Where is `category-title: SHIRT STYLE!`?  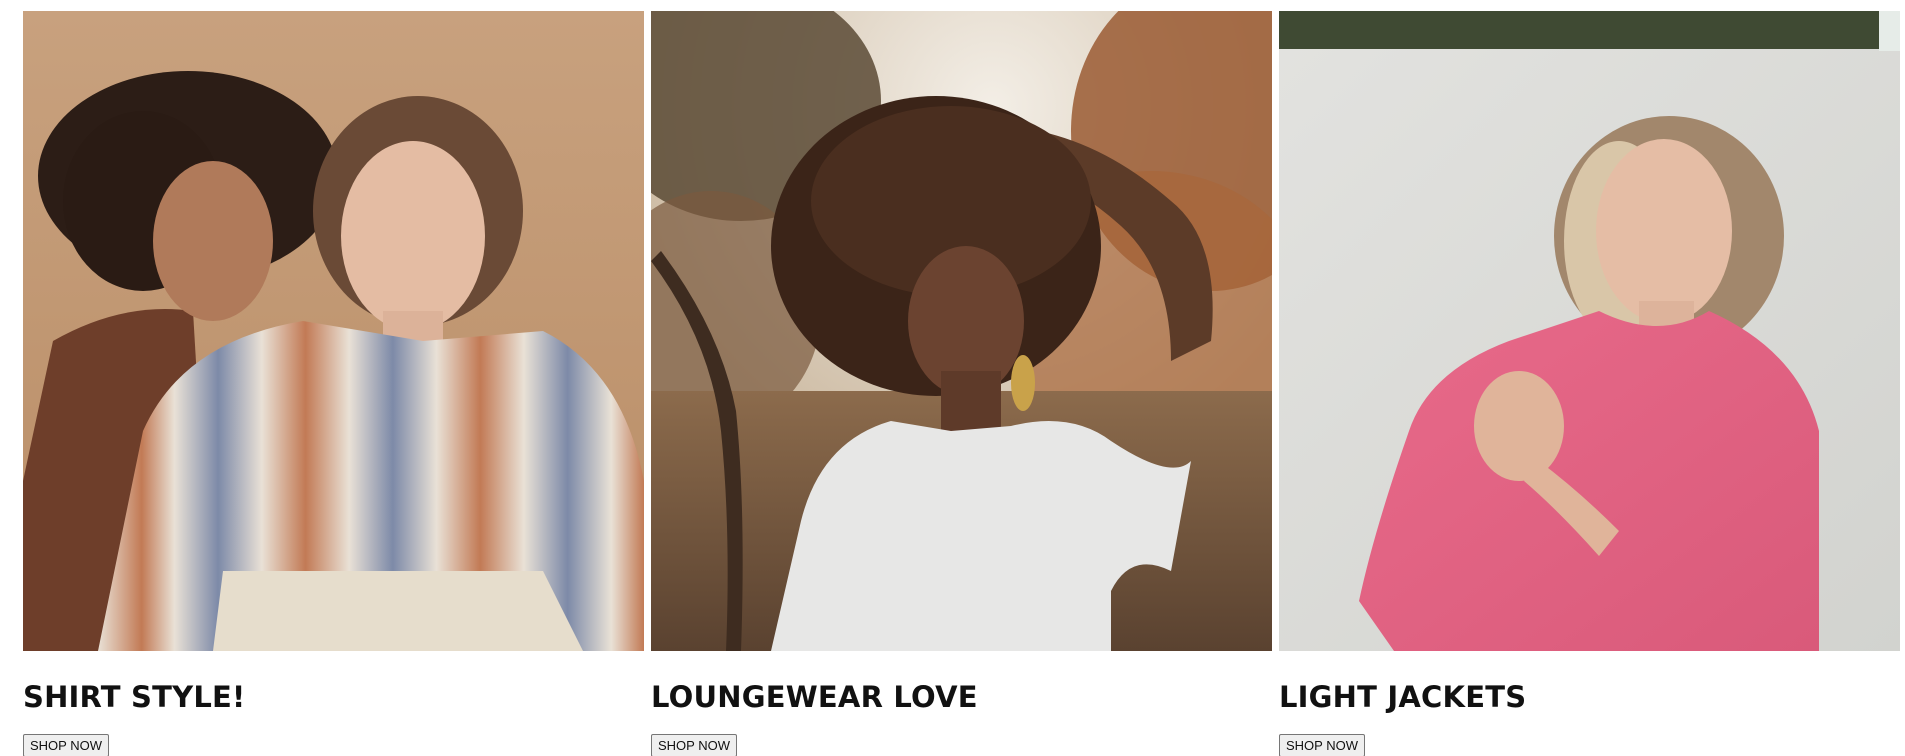 category-title: SHIRT STYLE! is located at coordinates (134, 697).